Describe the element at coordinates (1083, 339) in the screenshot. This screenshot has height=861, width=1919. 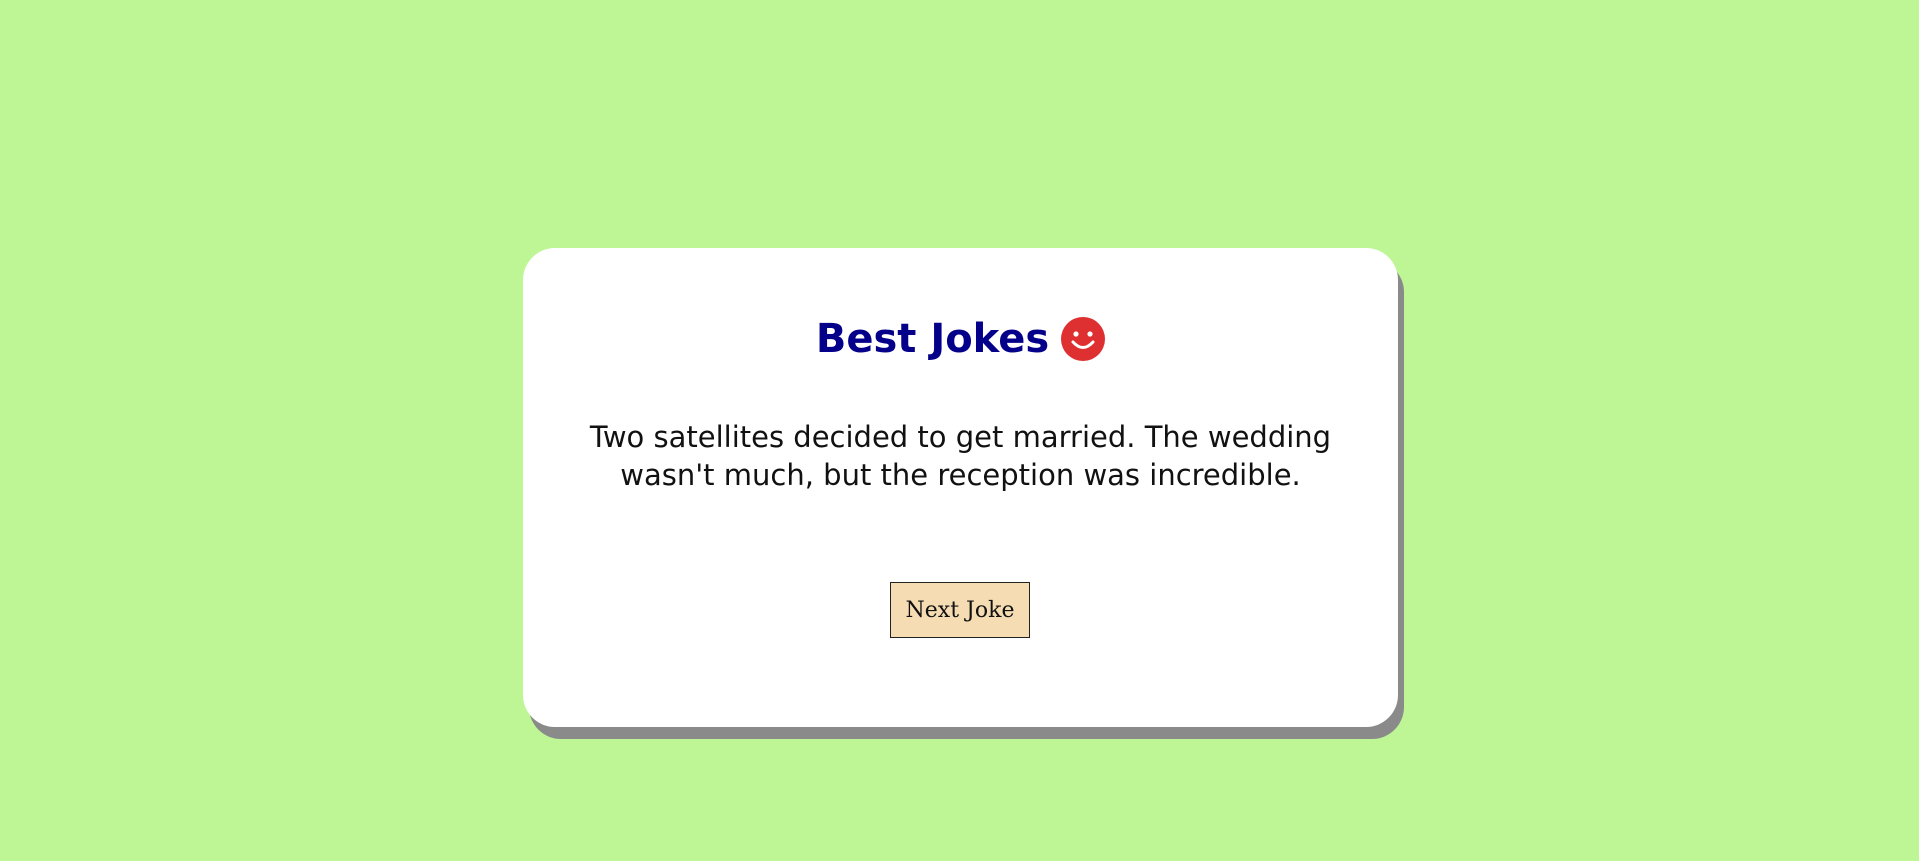
I see `smiley-face-icon` at that location.